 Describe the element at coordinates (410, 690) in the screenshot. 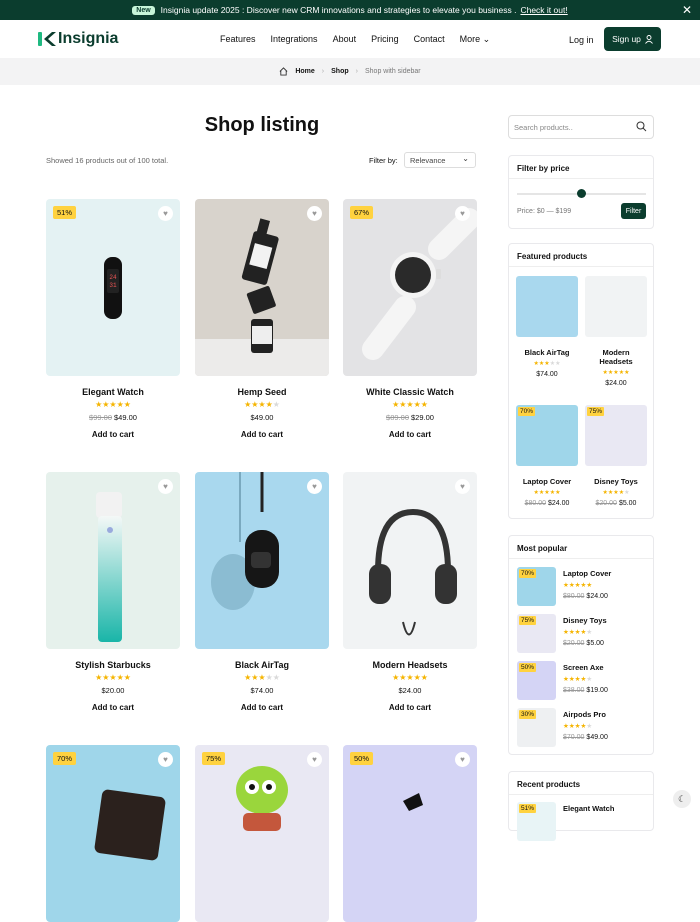

I see `product-price: $24.00` at that location.